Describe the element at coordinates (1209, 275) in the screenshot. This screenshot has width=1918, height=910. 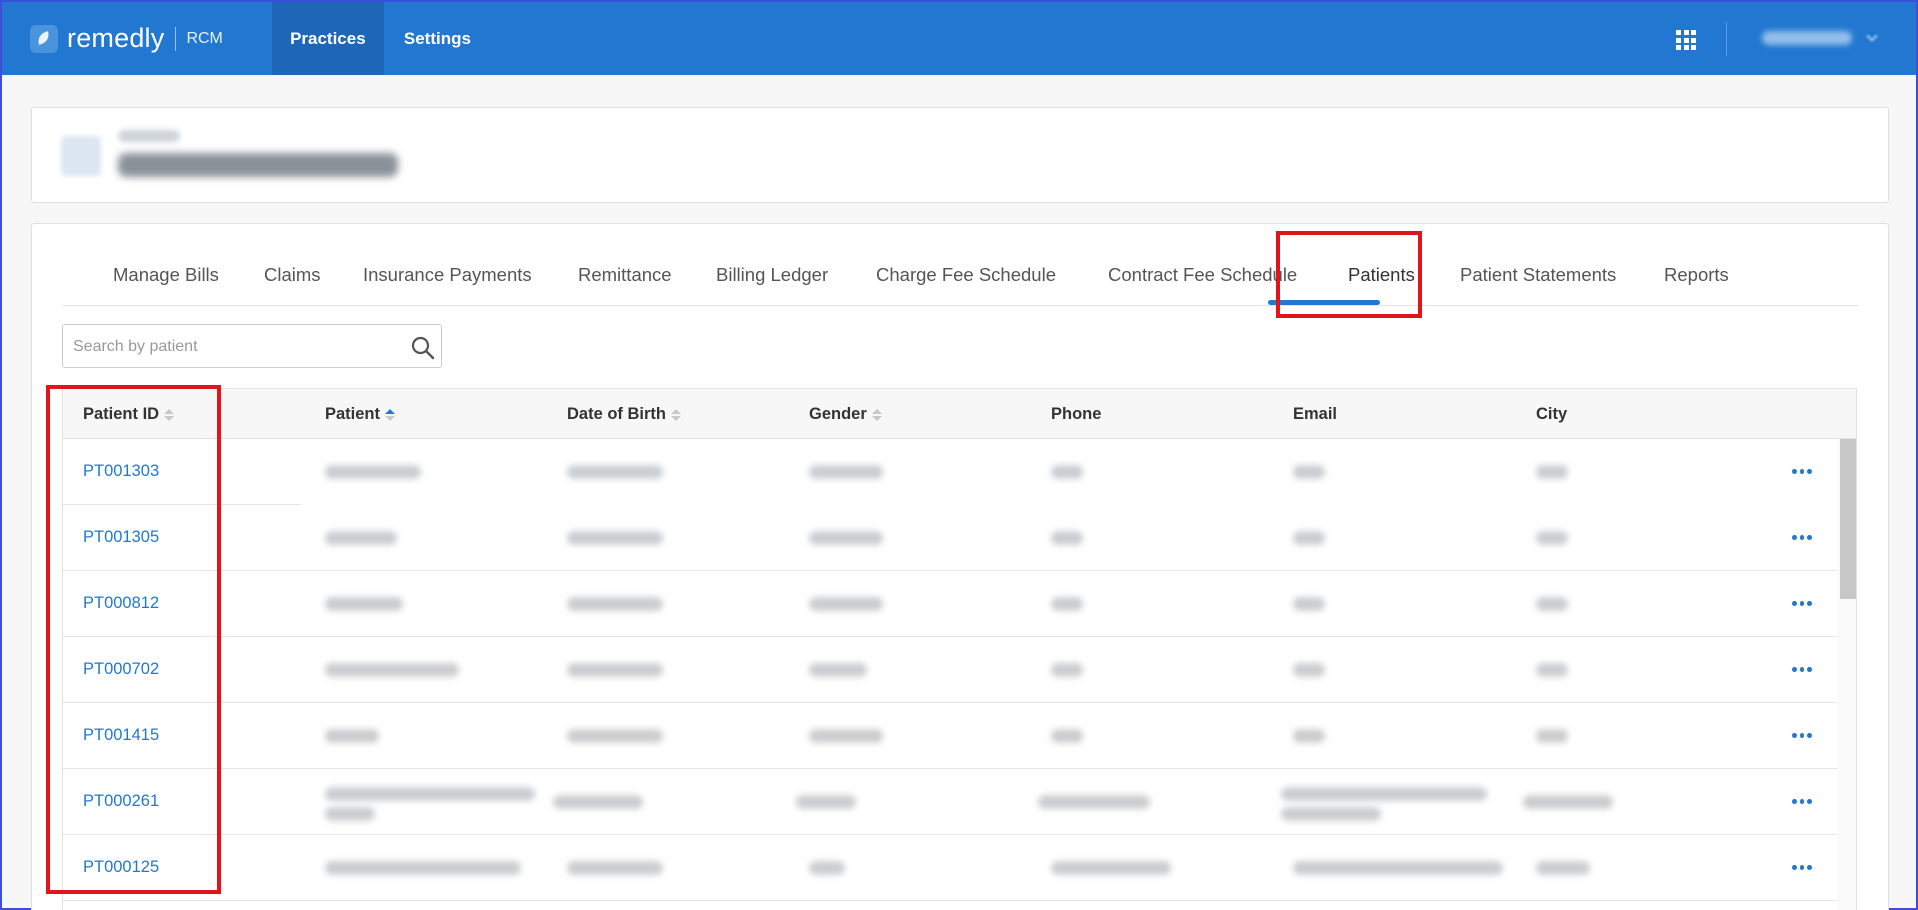
I see `tab-contract-fee-schedule: Contract Fee Schedule` at that location.